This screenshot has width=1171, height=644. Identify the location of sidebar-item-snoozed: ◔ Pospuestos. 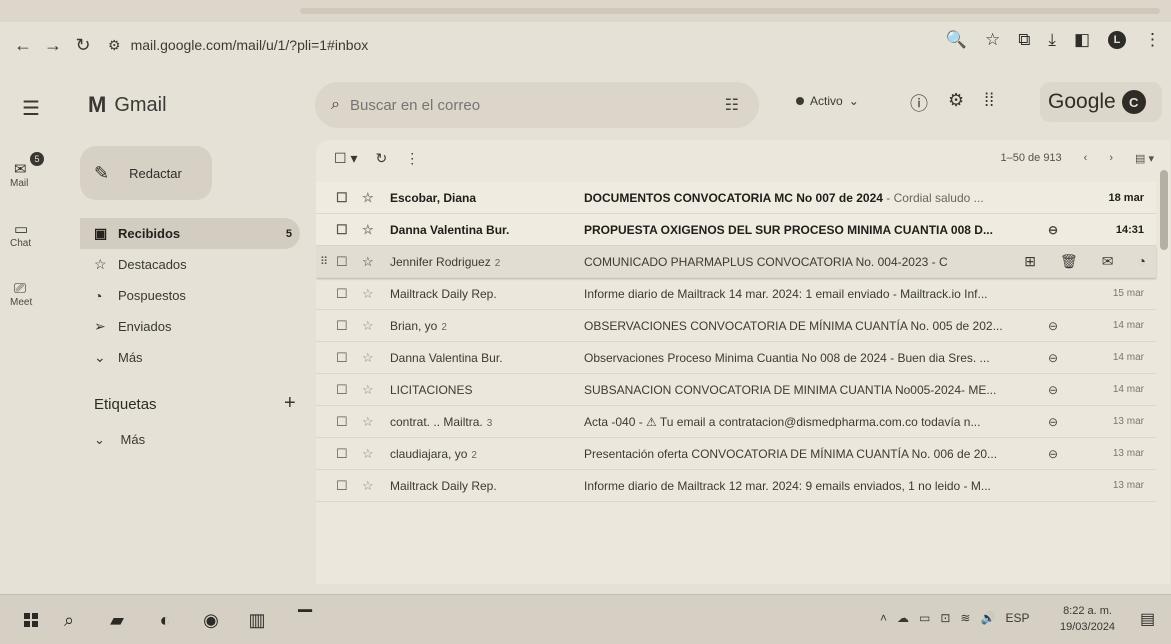
(190, 295).